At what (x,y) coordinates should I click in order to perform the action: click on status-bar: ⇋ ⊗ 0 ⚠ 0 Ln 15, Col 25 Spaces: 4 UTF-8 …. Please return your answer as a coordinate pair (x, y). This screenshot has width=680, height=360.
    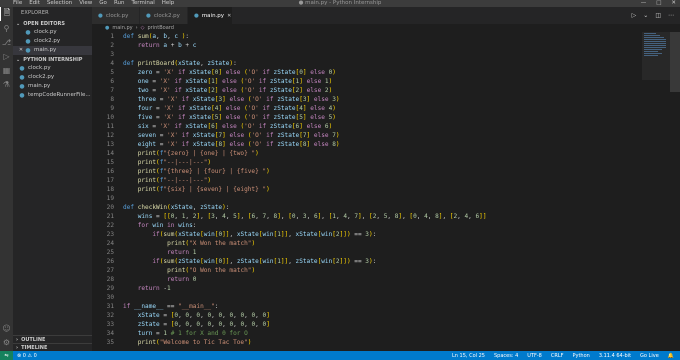
    Looking at the image, I should click on (340, 355).